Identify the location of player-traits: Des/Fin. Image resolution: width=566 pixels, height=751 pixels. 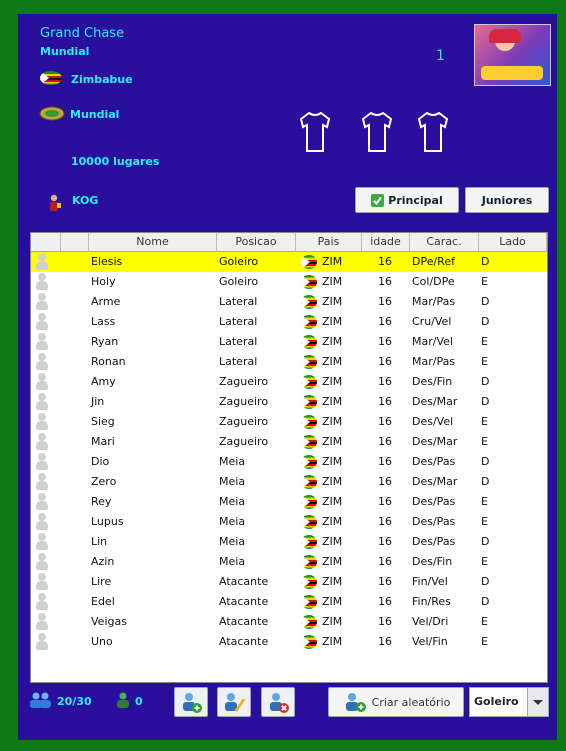
(432, 381).